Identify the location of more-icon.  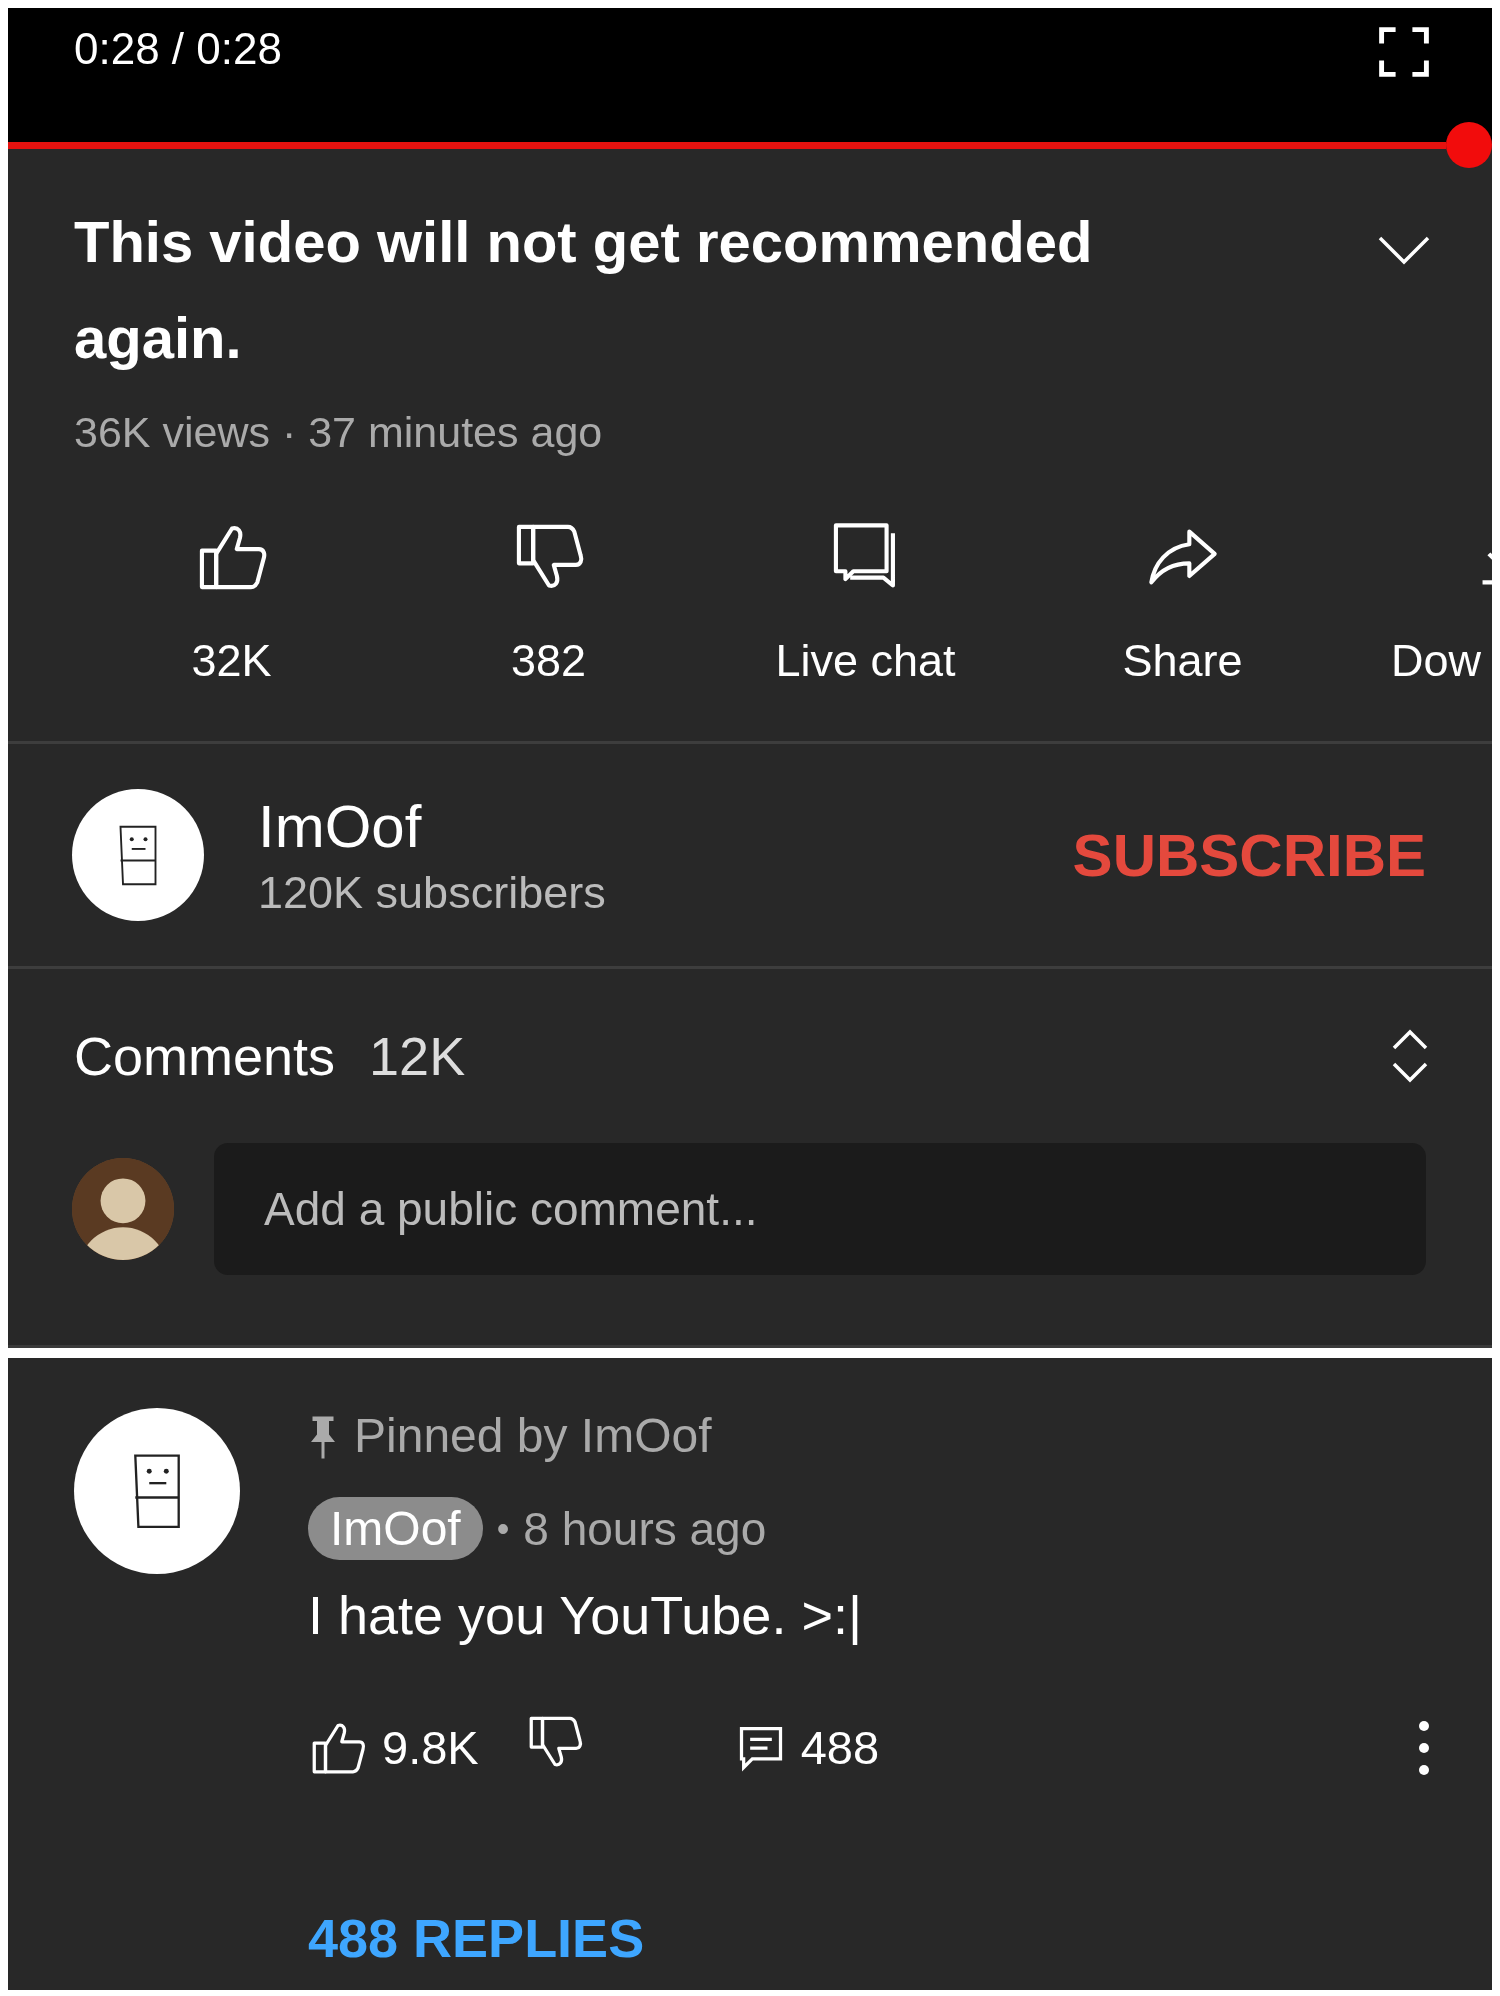
(1424, 1747).